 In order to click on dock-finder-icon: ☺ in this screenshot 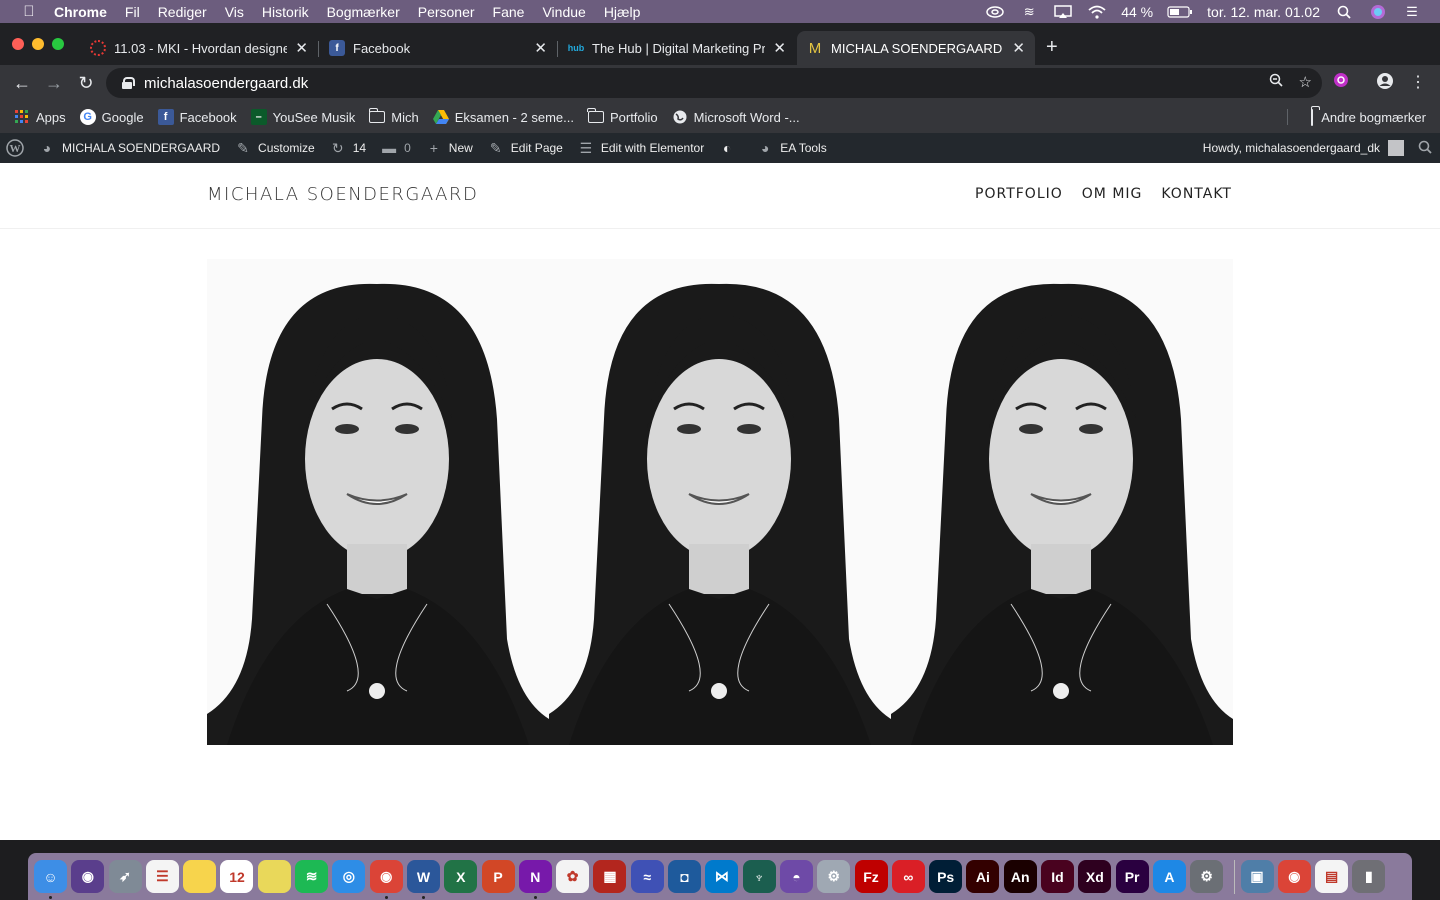, I will do `click(50, 879)`.